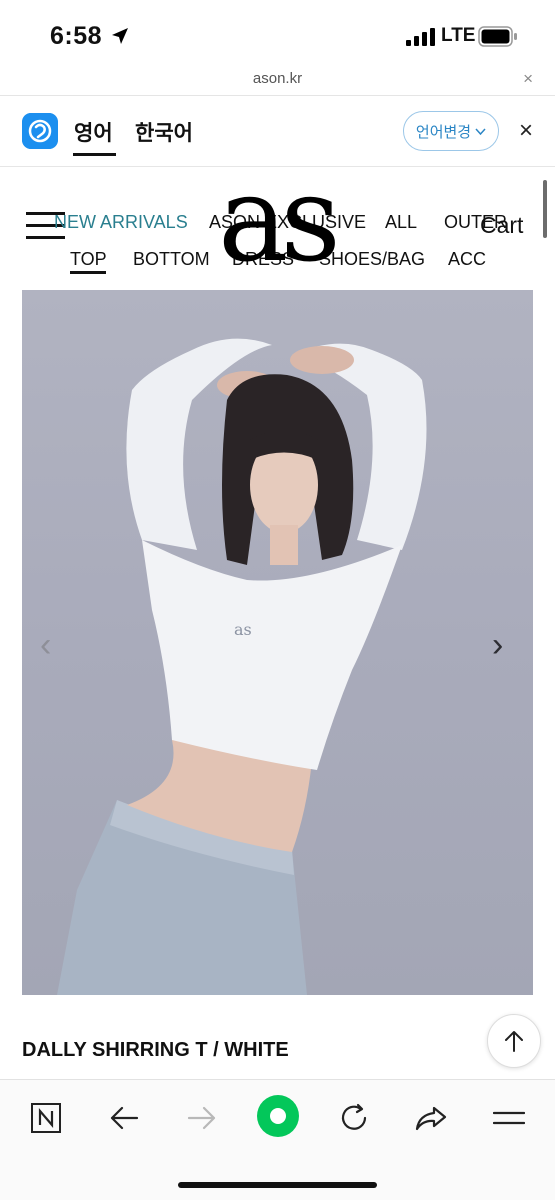  I want to click on arrow-up-icon, so click(514, 1041).